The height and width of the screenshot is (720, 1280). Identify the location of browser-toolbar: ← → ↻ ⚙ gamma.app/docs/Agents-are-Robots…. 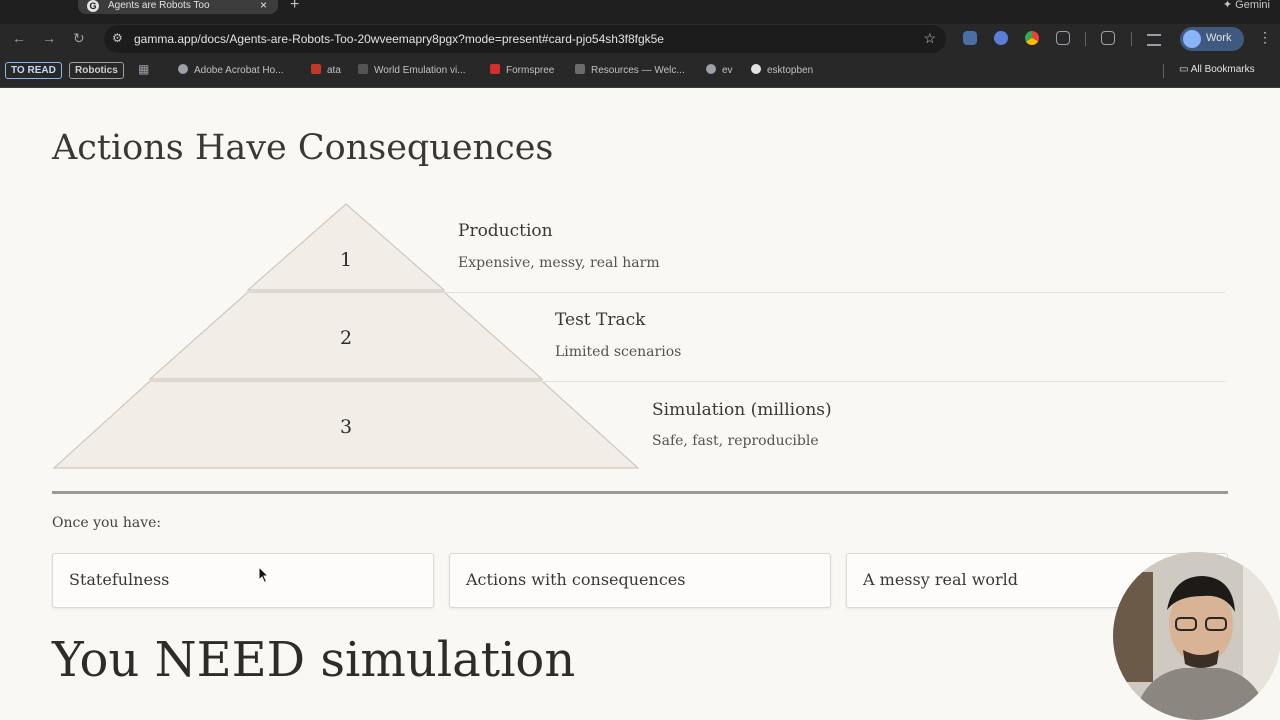
(640, 39).